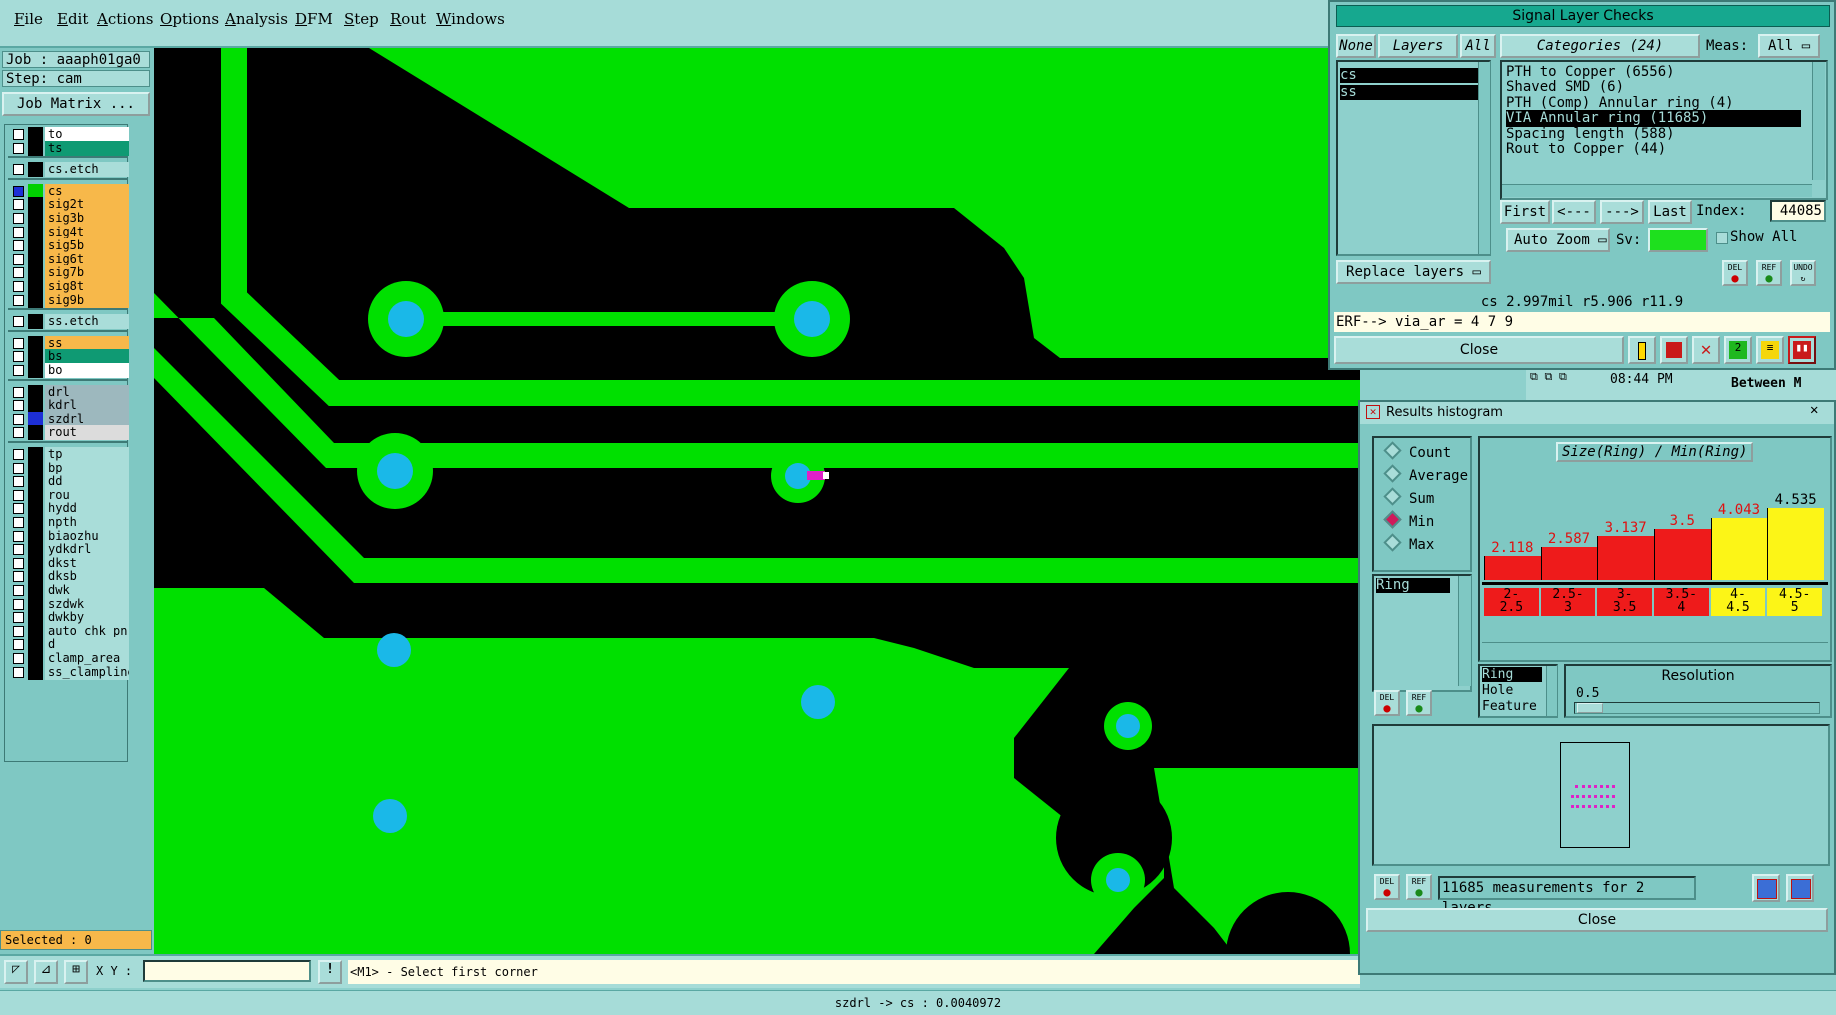  Describe the element at coordinates (227, 971) in the screenshot. I see `xy-input` at that location.